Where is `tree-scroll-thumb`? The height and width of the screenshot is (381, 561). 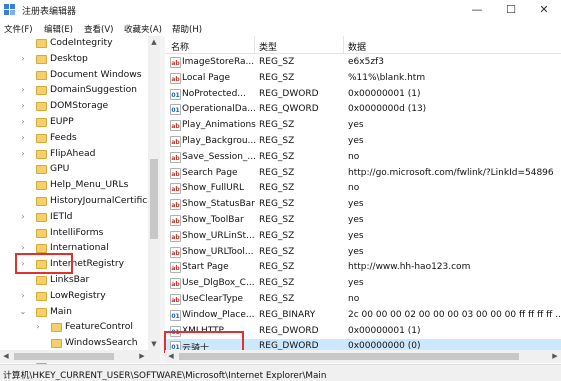
tree-scroll-thumb is located at coordinates (154, 199).